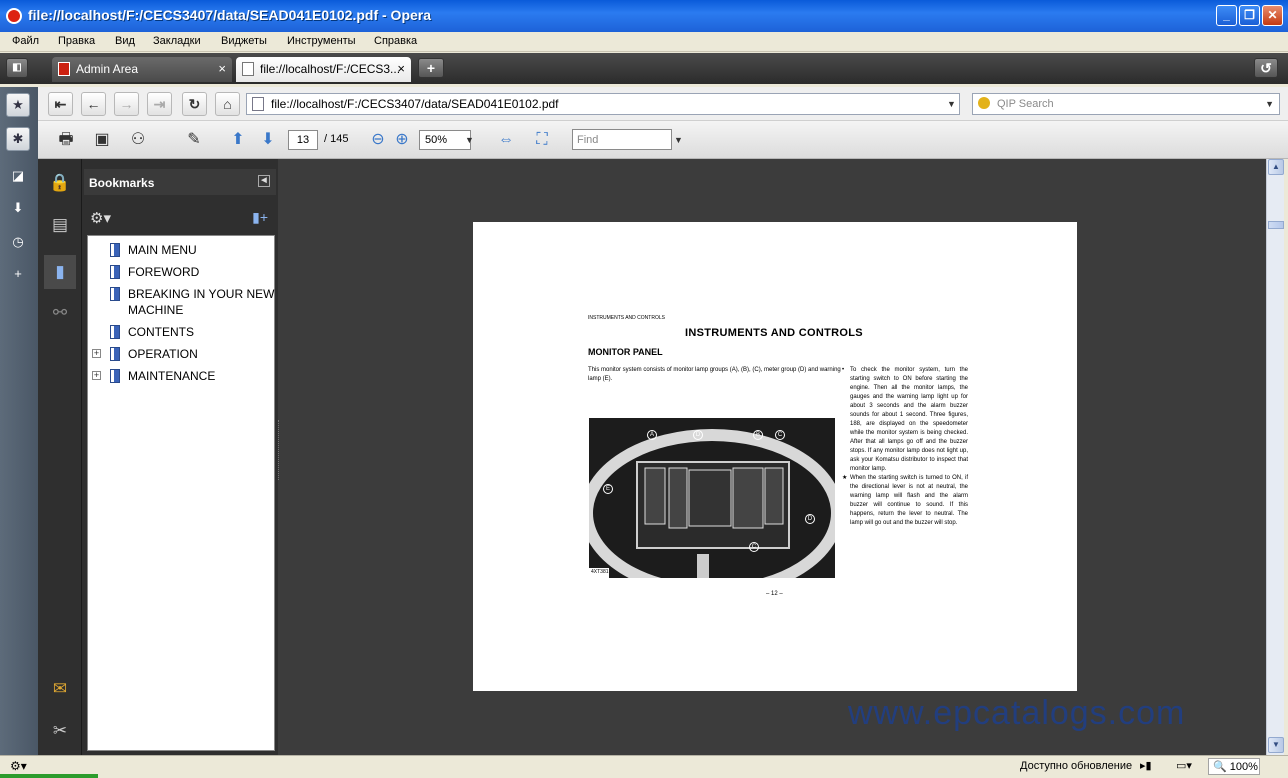  I want to click on photo-label: B, so click(758, 435).